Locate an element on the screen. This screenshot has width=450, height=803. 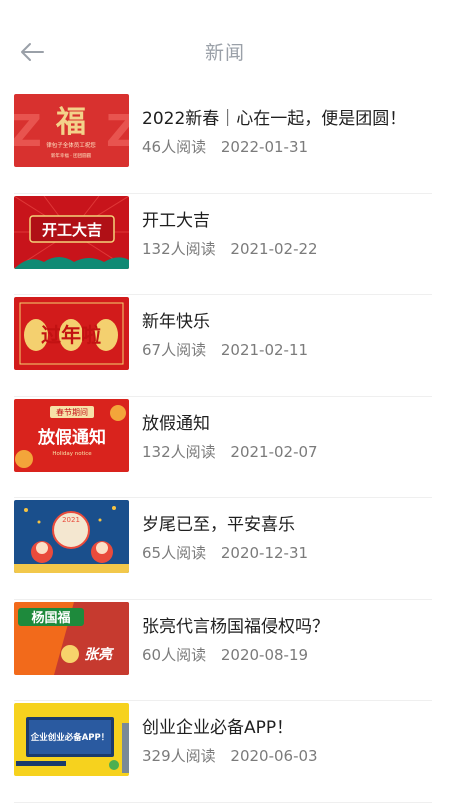
thumb-sub-text: 张亮 is located at coordinates (99, 654).